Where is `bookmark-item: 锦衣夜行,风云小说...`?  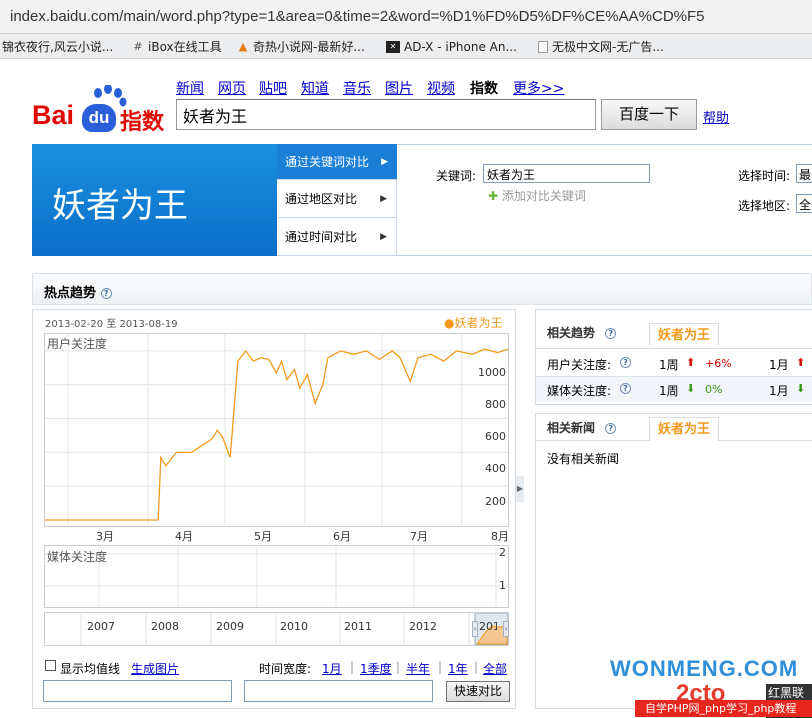
bookmark-item: 锦衣夜行,风云小说... is located at coordinates (57, 46).